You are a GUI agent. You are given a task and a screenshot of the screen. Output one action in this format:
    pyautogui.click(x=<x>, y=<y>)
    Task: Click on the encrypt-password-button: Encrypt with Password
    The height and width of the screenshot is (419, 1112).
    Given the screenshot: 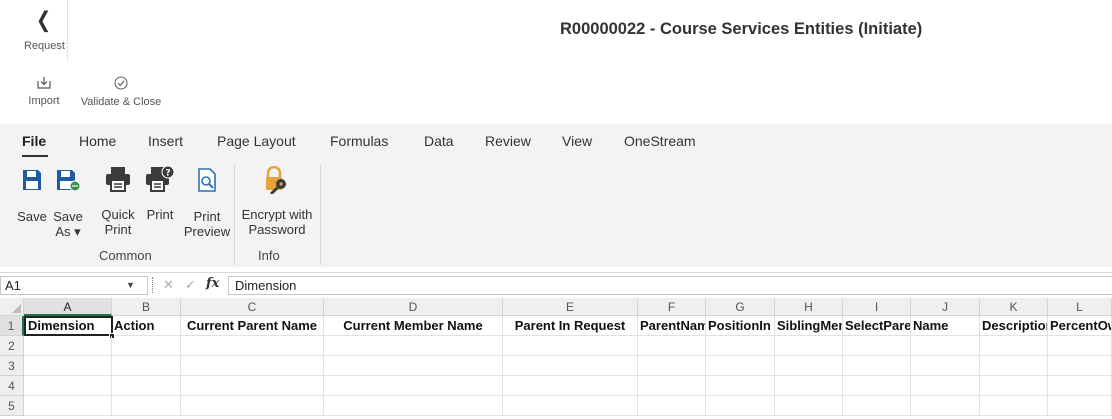 What is the action you would take?
    pyautogui.click(x=277, y=201)
    